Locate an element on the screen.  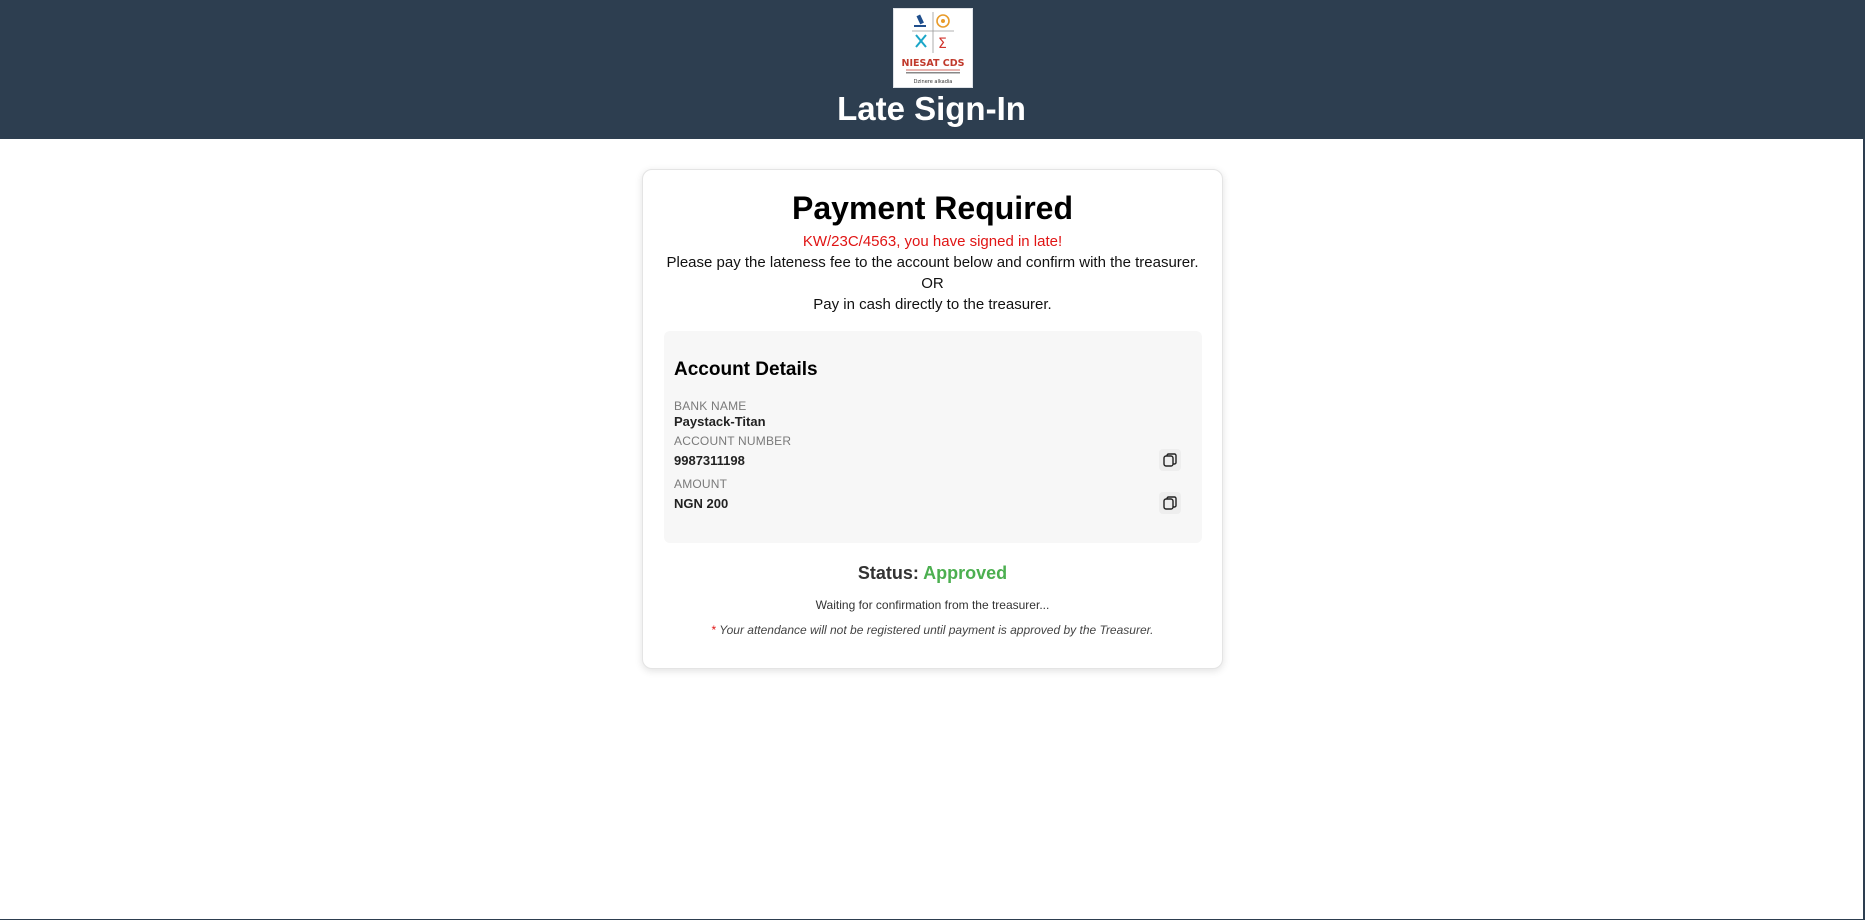
or-separator: OR is located at coordinates (932, 283).